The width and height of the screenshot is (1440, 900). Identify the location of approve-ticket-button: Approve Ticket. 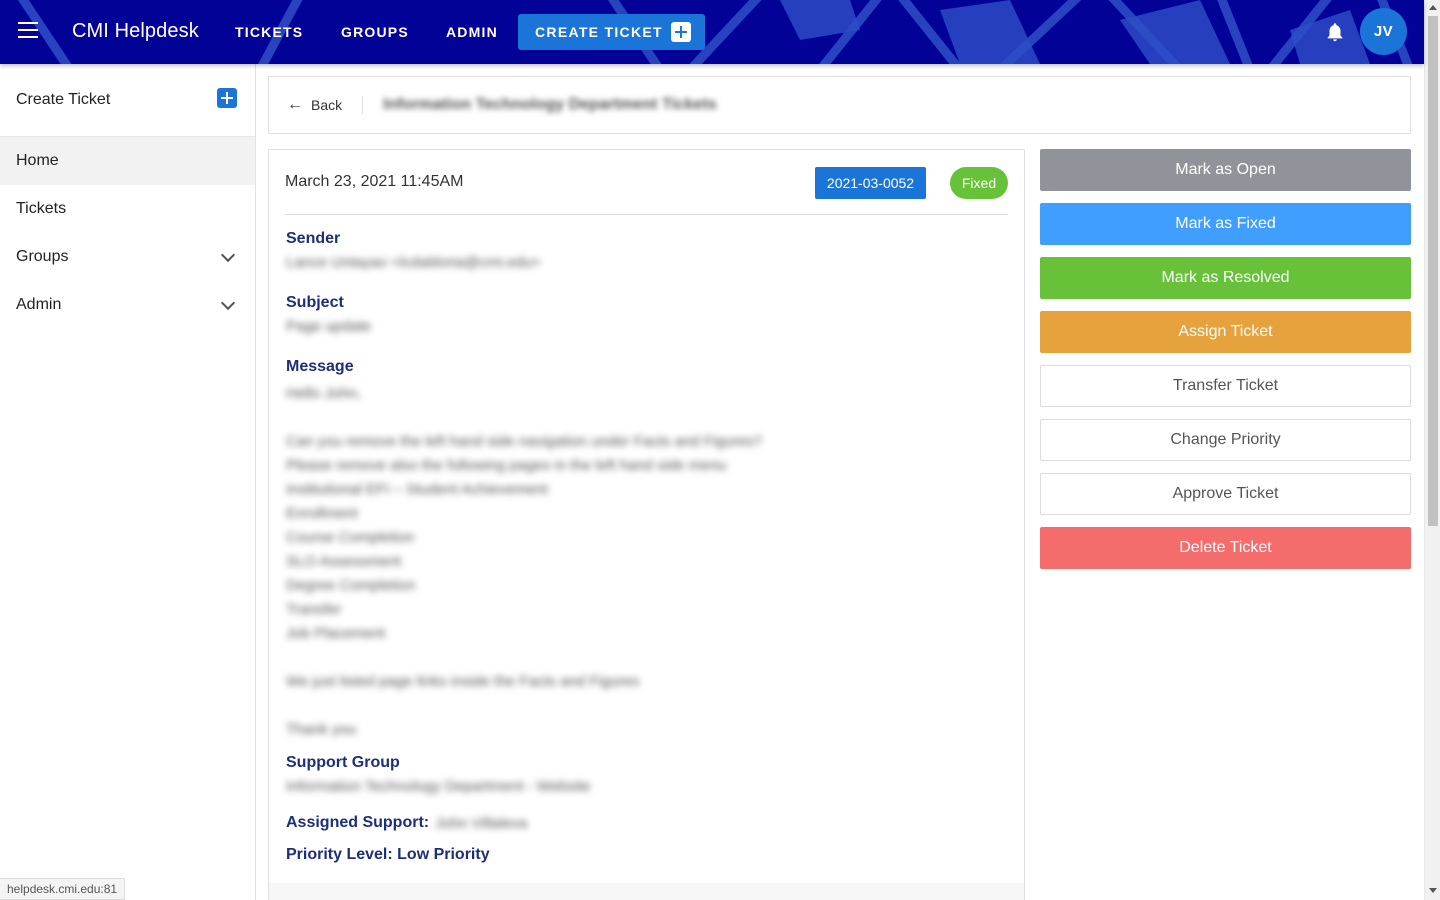
(1225, 494).